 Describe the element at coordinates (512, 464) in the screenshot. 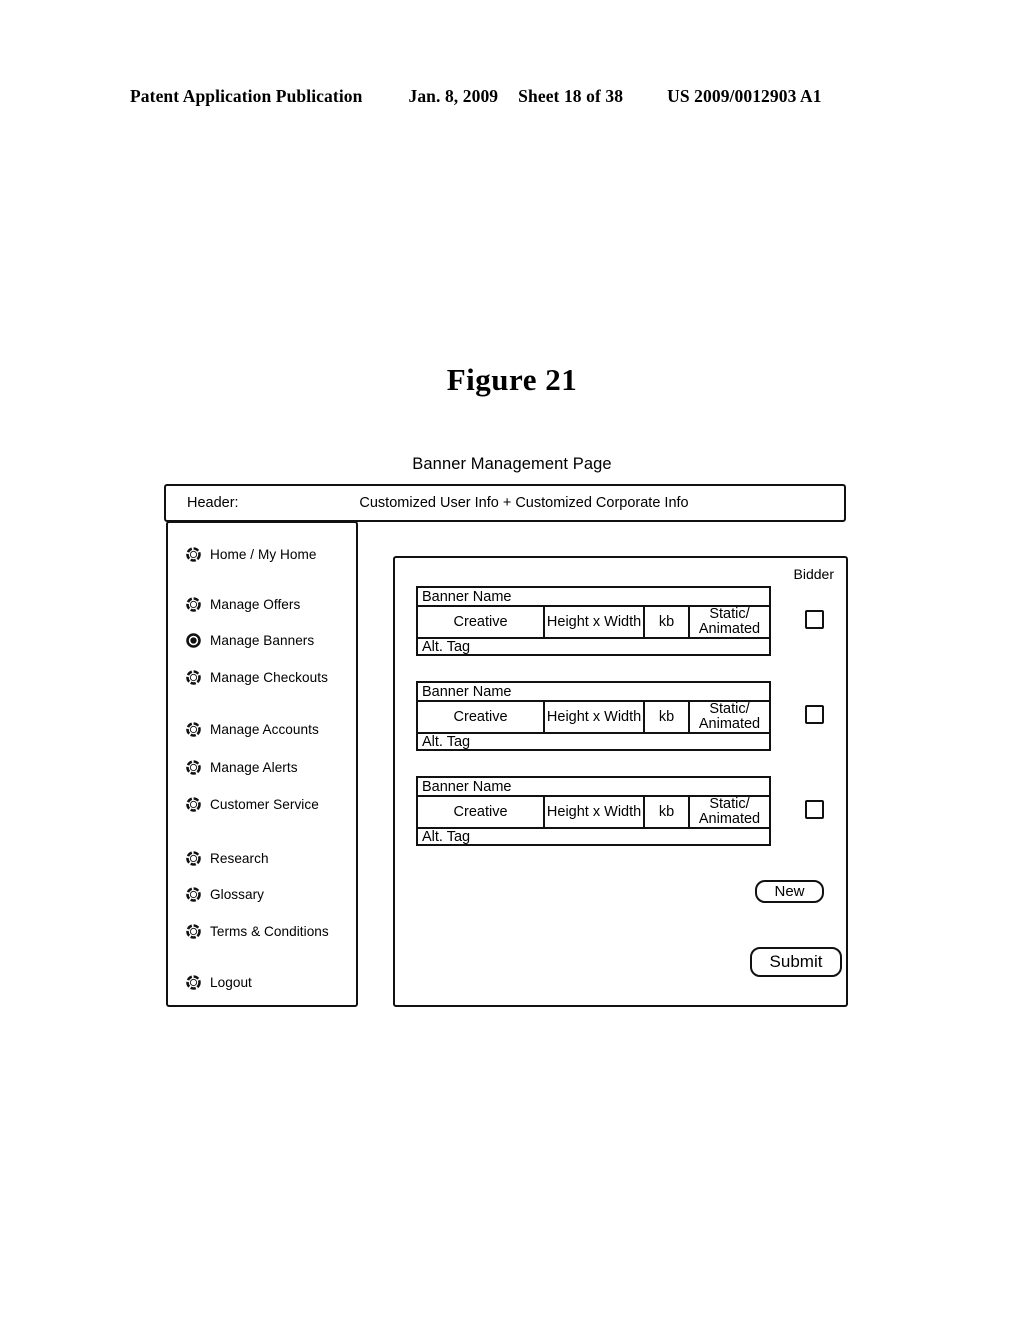

I see `page-title: Banner Management Page` at that location.